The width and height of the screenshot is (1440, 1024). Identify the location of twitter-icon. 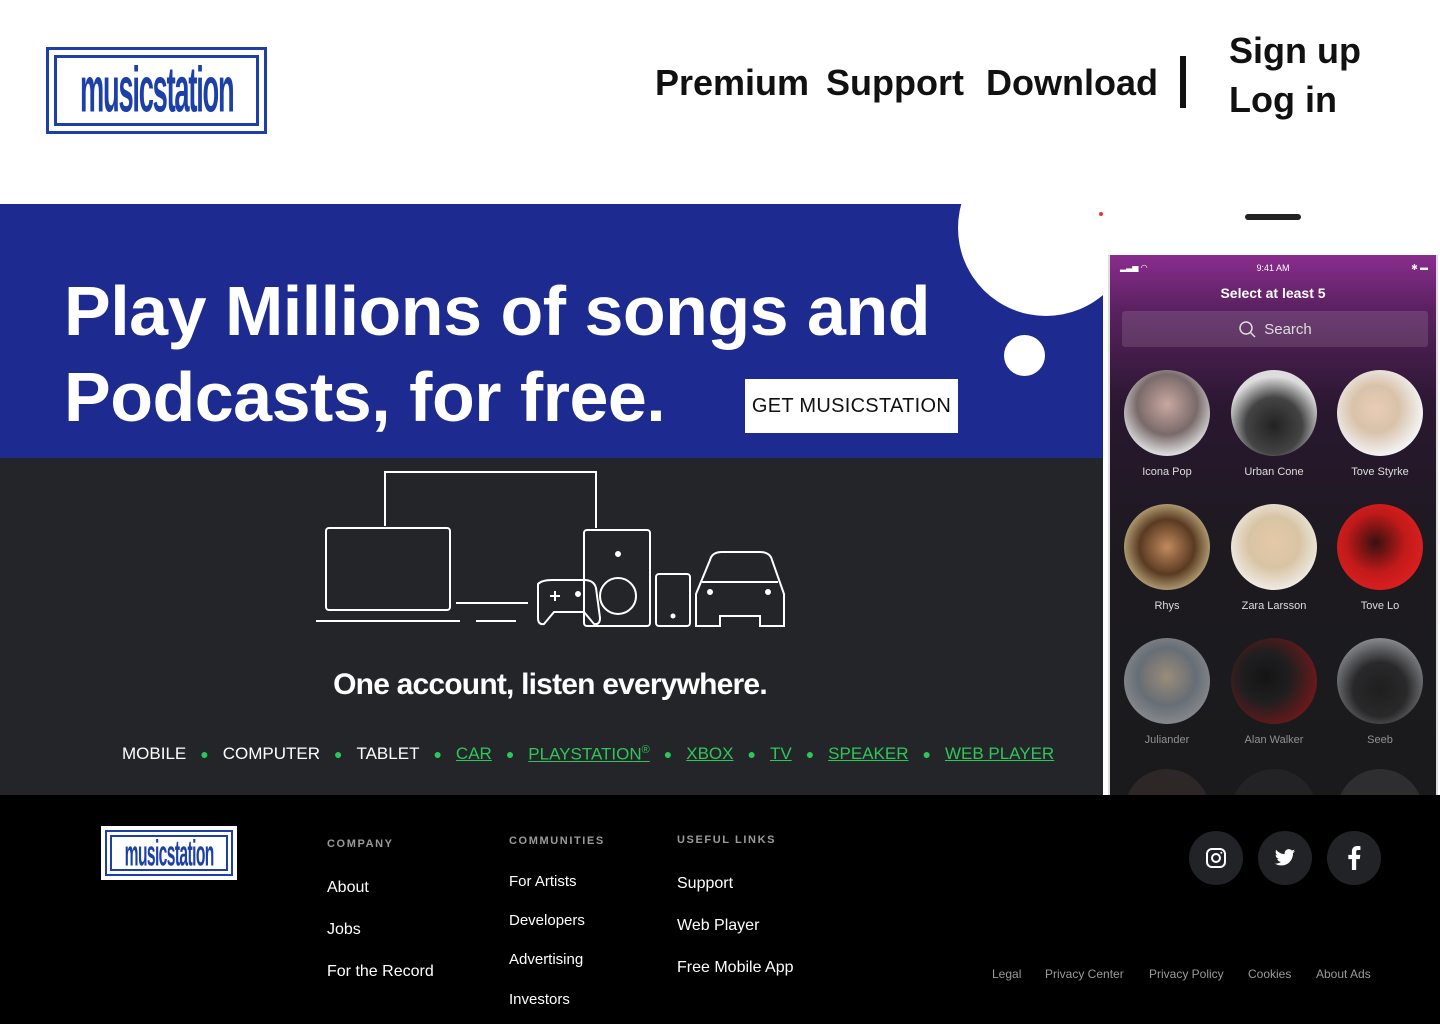
(1285, 857).